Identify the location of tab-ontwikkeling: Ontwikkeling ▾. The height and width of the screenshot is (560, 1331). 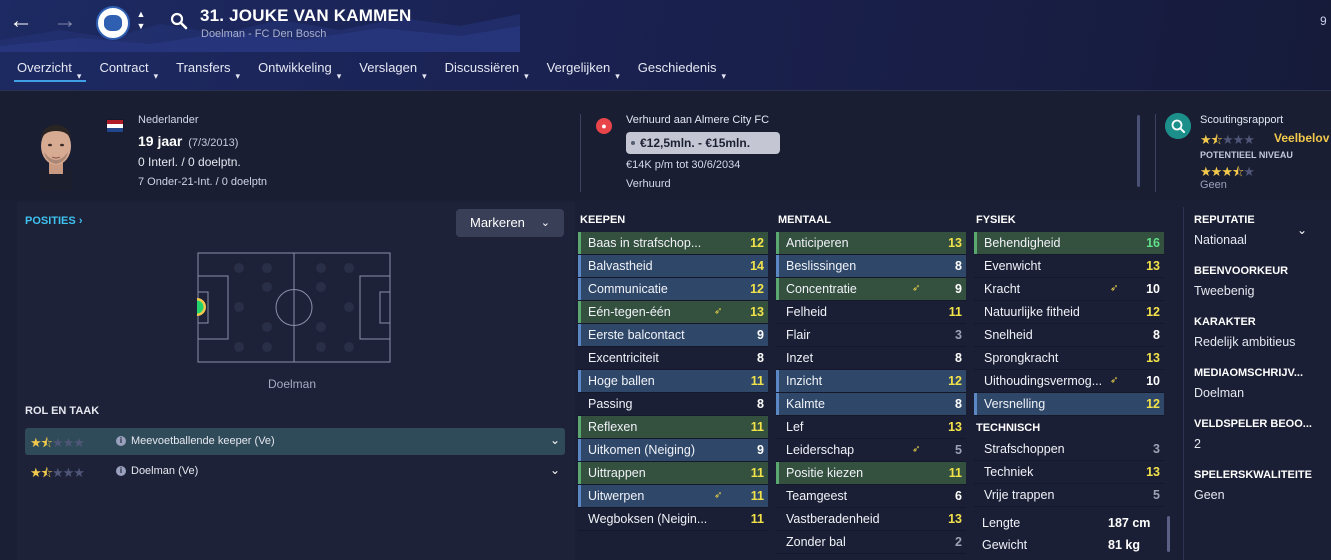
(299, 71).